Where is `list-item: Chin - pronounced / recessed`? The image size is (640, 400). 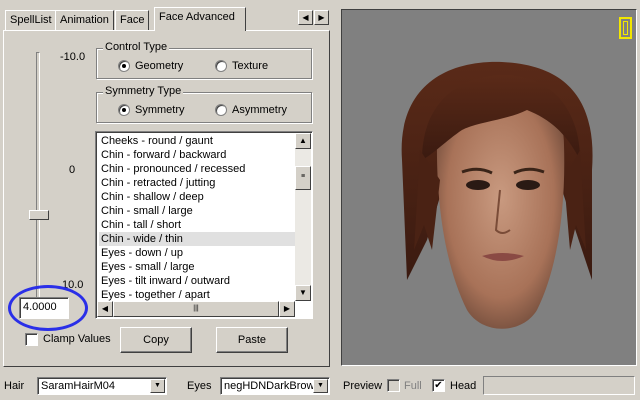
list-item: Chin - pronounced / recessed is located at coordinates (197, 169).